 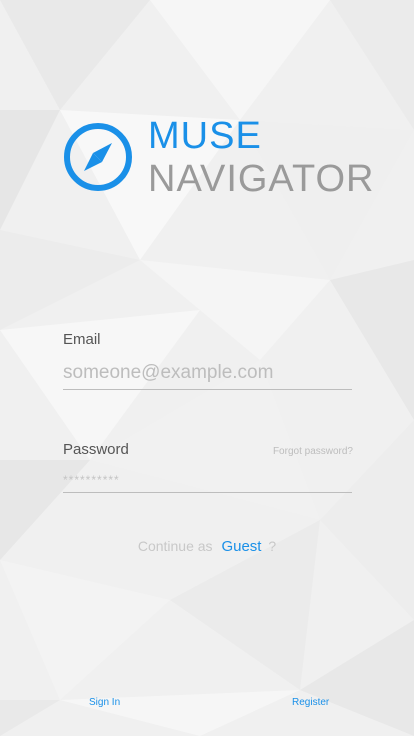 I want to click on password-field, so click(x=207, y=480).